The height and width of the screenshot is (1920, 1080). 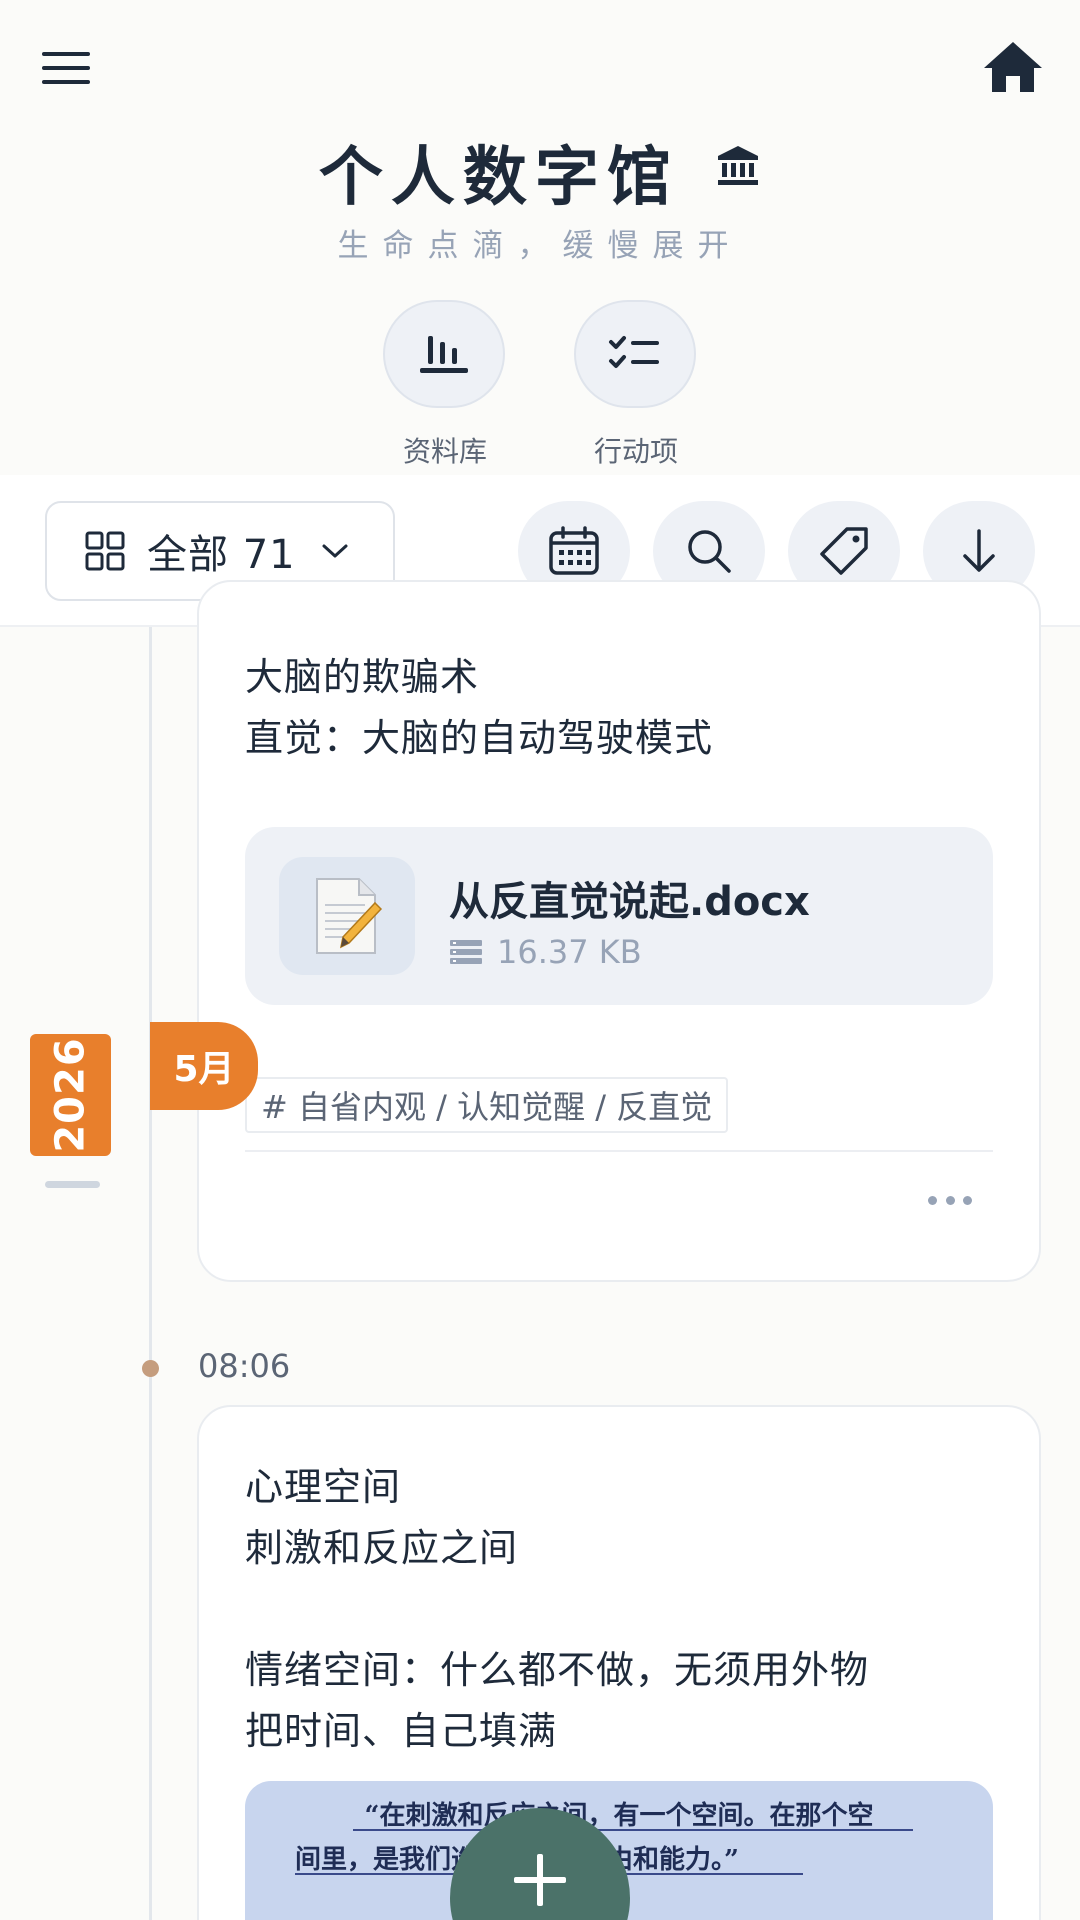 What do you see at coordinates (382, 1548) in the screenshot?
I see `entry-text-line: 刺激和反应之间` at bounding box center [382, 1548].